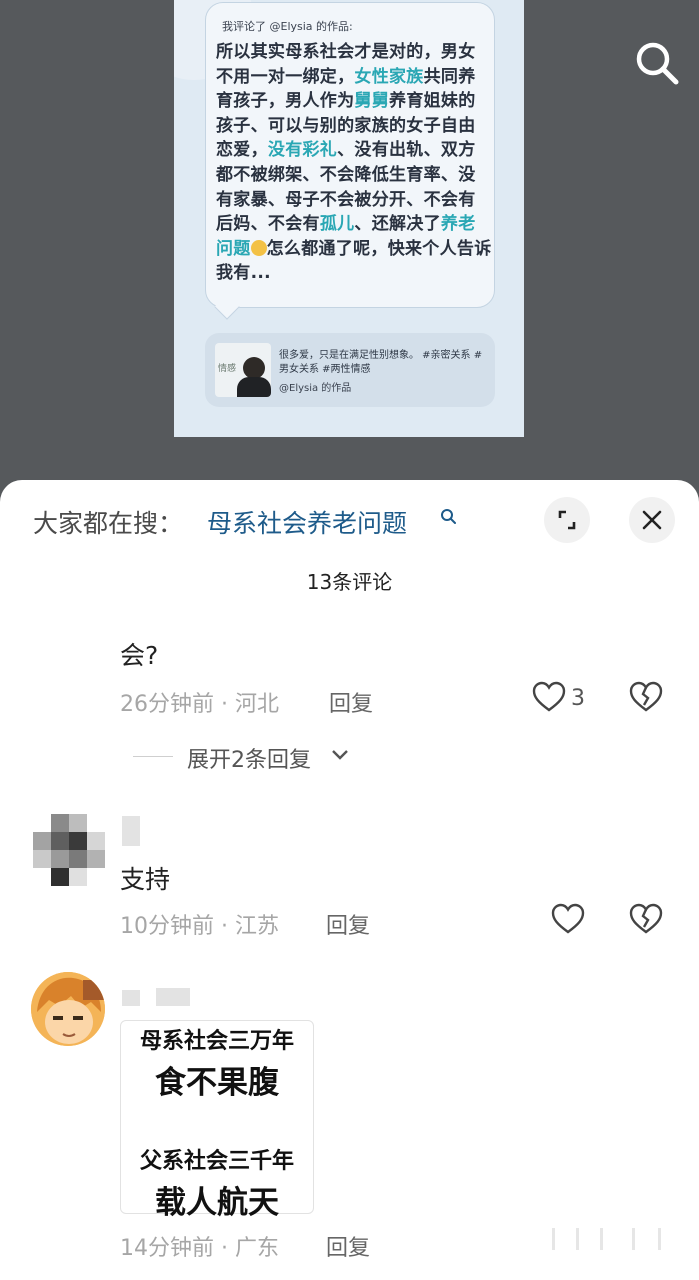  What do you see at coordinates (199, 926) in the screenshot?
I see `comment-meta: 10分钟前 · 江苏` at bounding box center [199, 926].